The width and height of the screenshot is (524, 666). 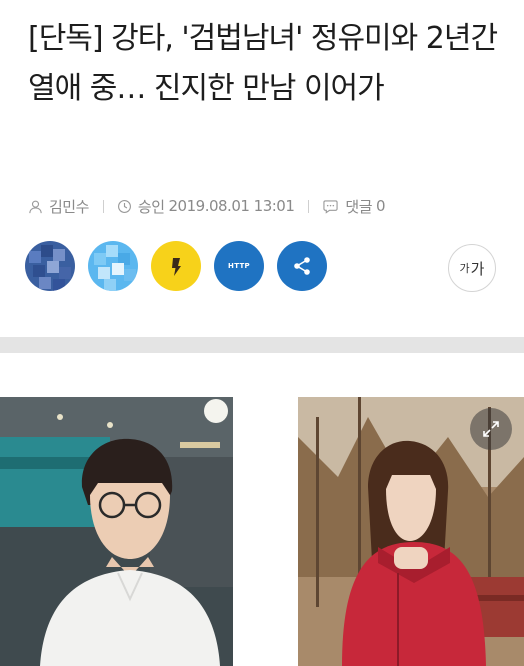 What do you see at coordinates (358, 206) in the screenshot?
I see `comments-label: 댓글` at bounding box center [358, 206].